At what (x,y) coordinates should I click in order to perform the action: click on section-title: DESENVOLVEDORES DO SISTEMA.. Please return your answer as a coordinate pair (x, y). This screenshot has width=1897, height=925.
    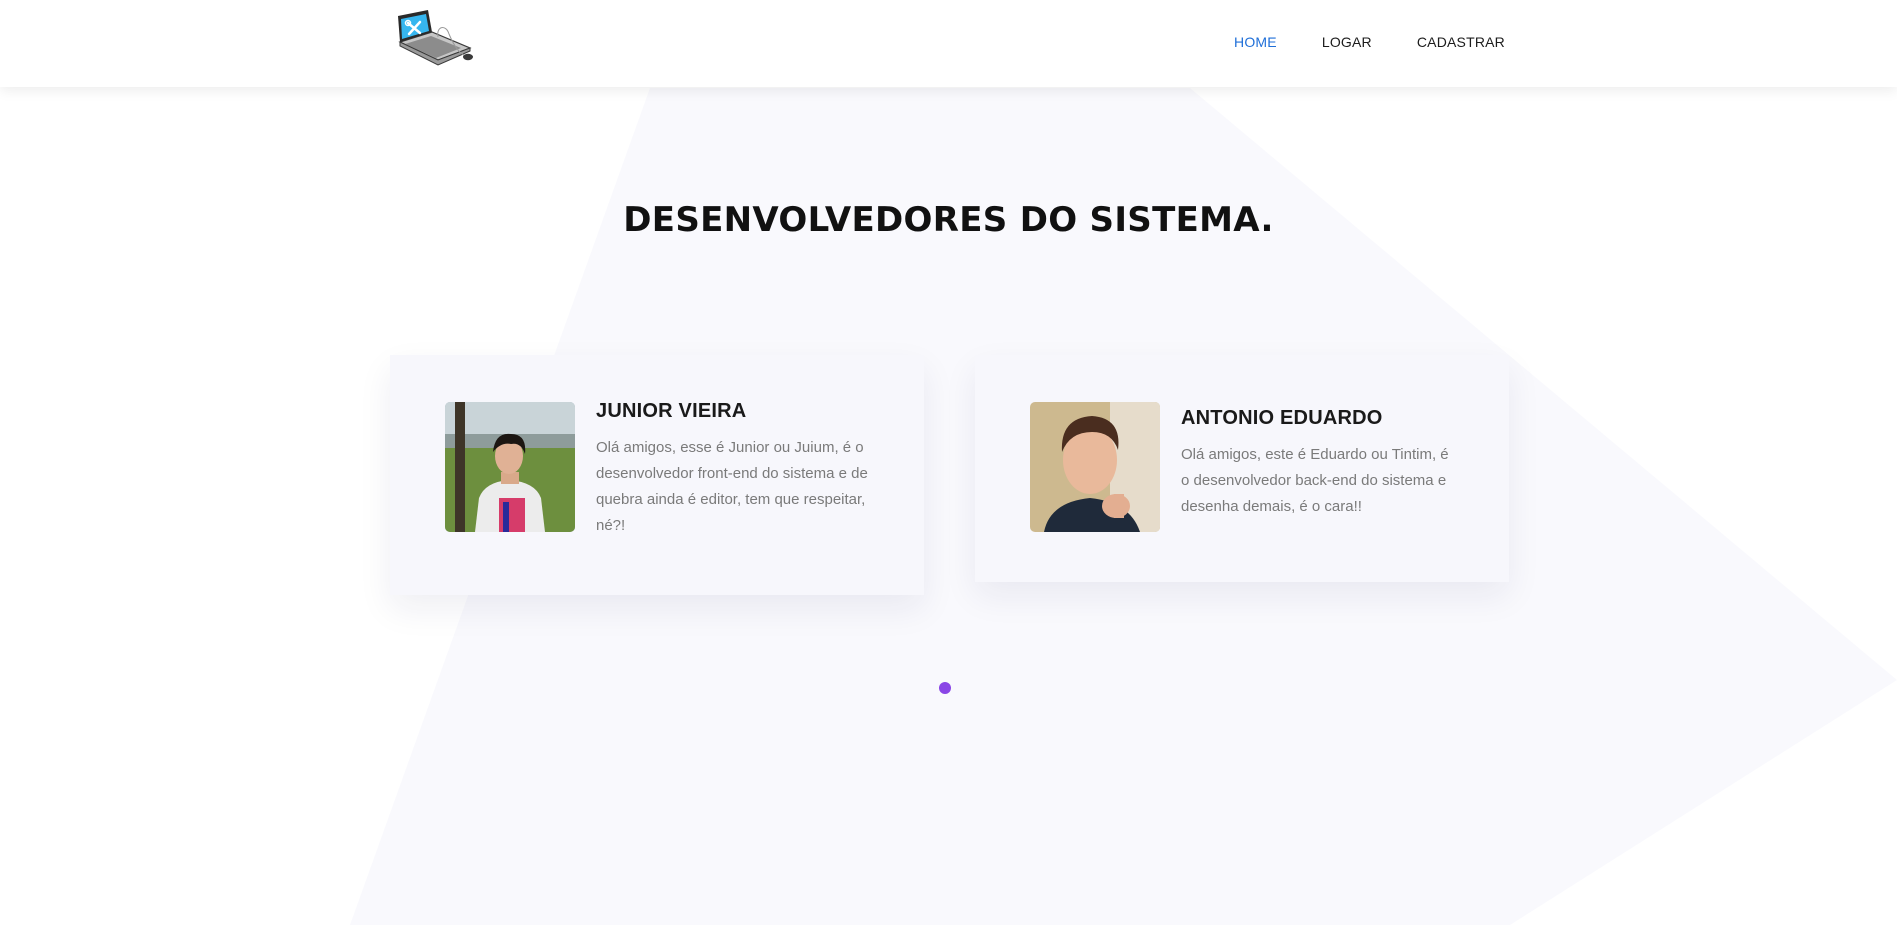
    Looking at the image, I should click on (948, 220).